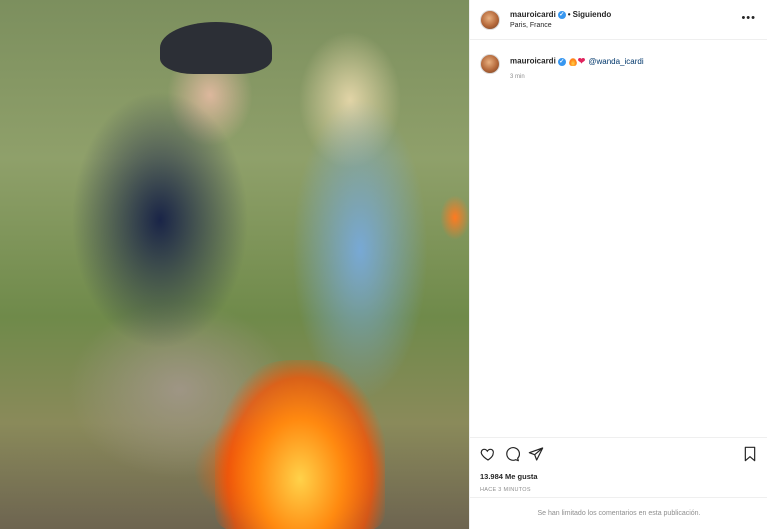 The height and width of the screenshot is (529, 767). I want to click on photo-fire-shape, so click(300, 444).